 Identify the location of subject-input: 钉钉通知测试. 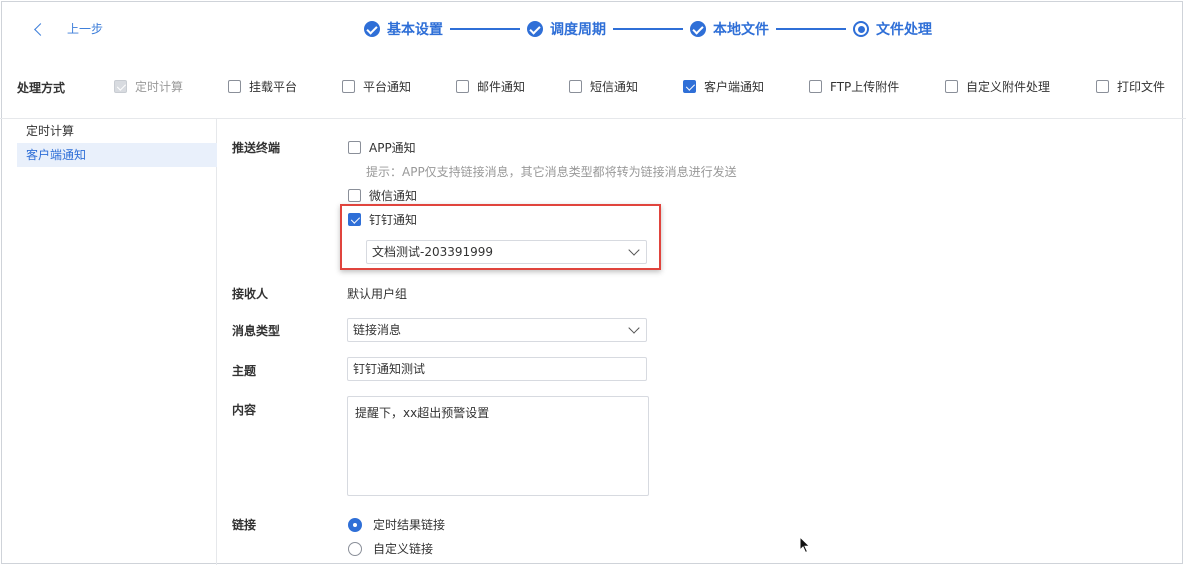
(497, 369).